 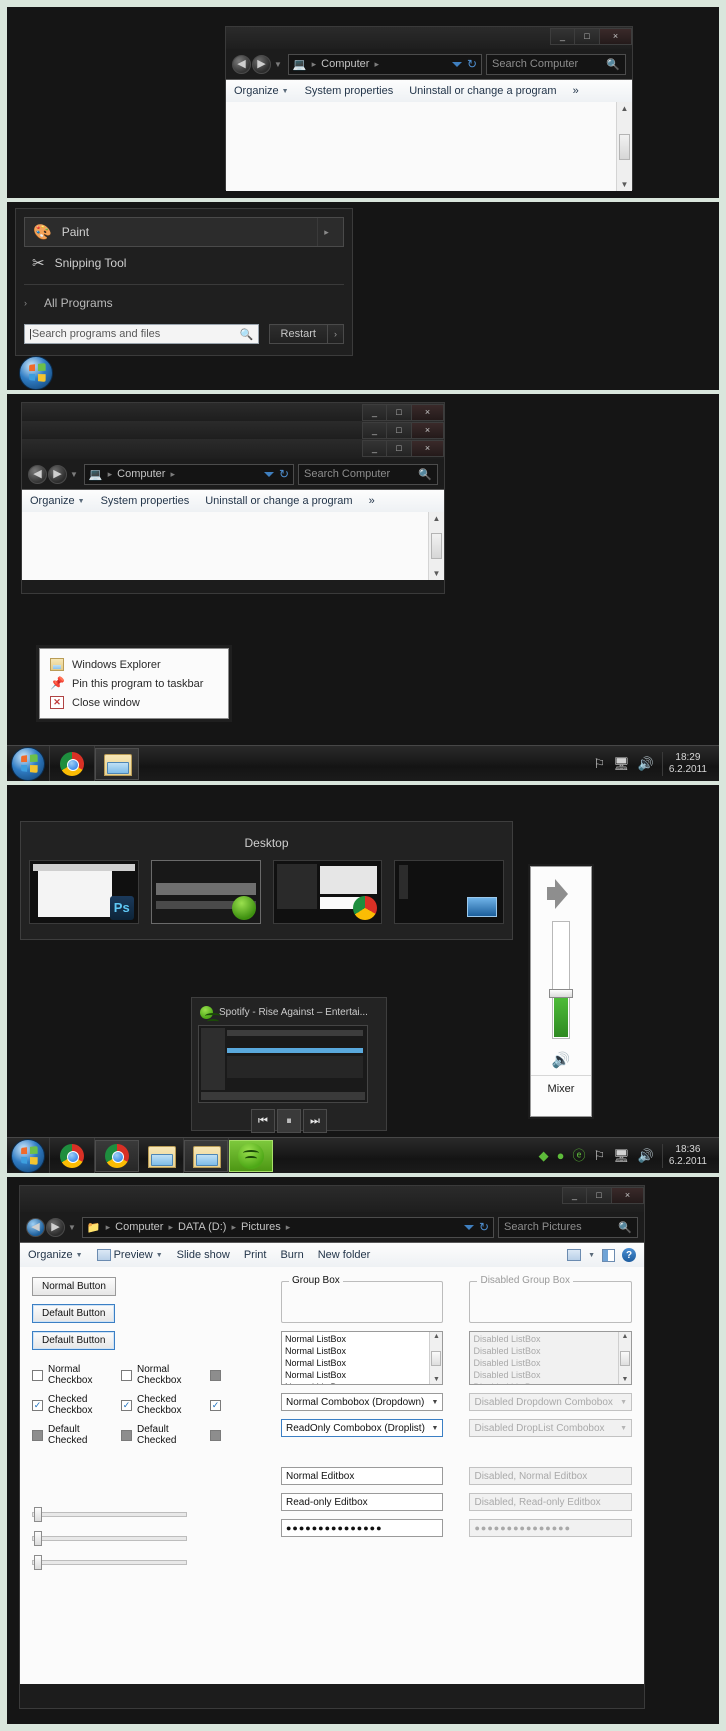 What do you see at coordinates (69, 1435) in the screenshot?
I see `default-checked-1: Default Checked` at bounding box center [69, 1435].